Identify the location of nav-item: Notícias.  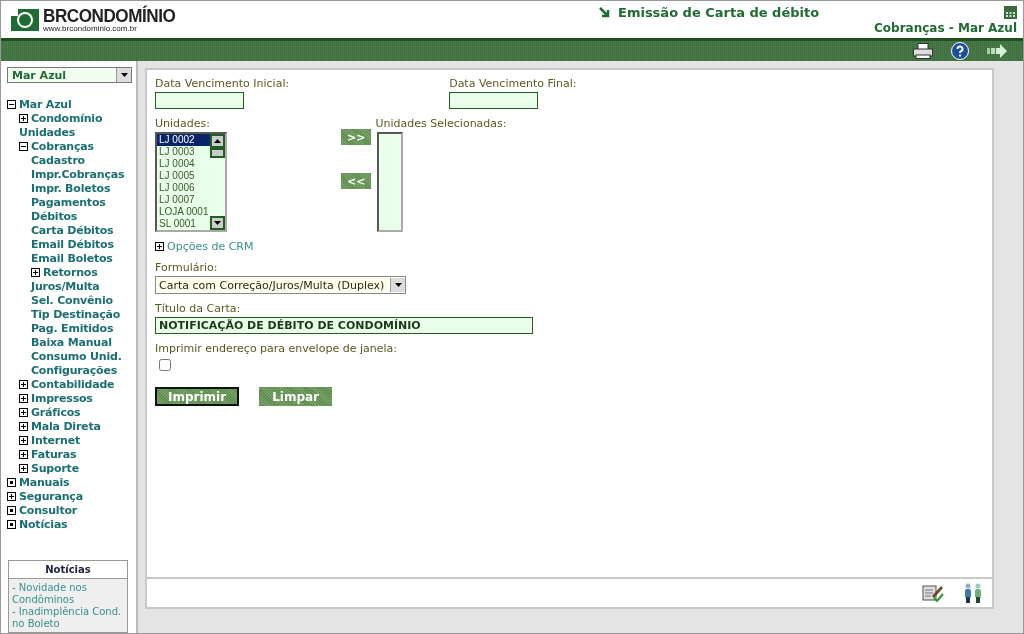
(43, 524).